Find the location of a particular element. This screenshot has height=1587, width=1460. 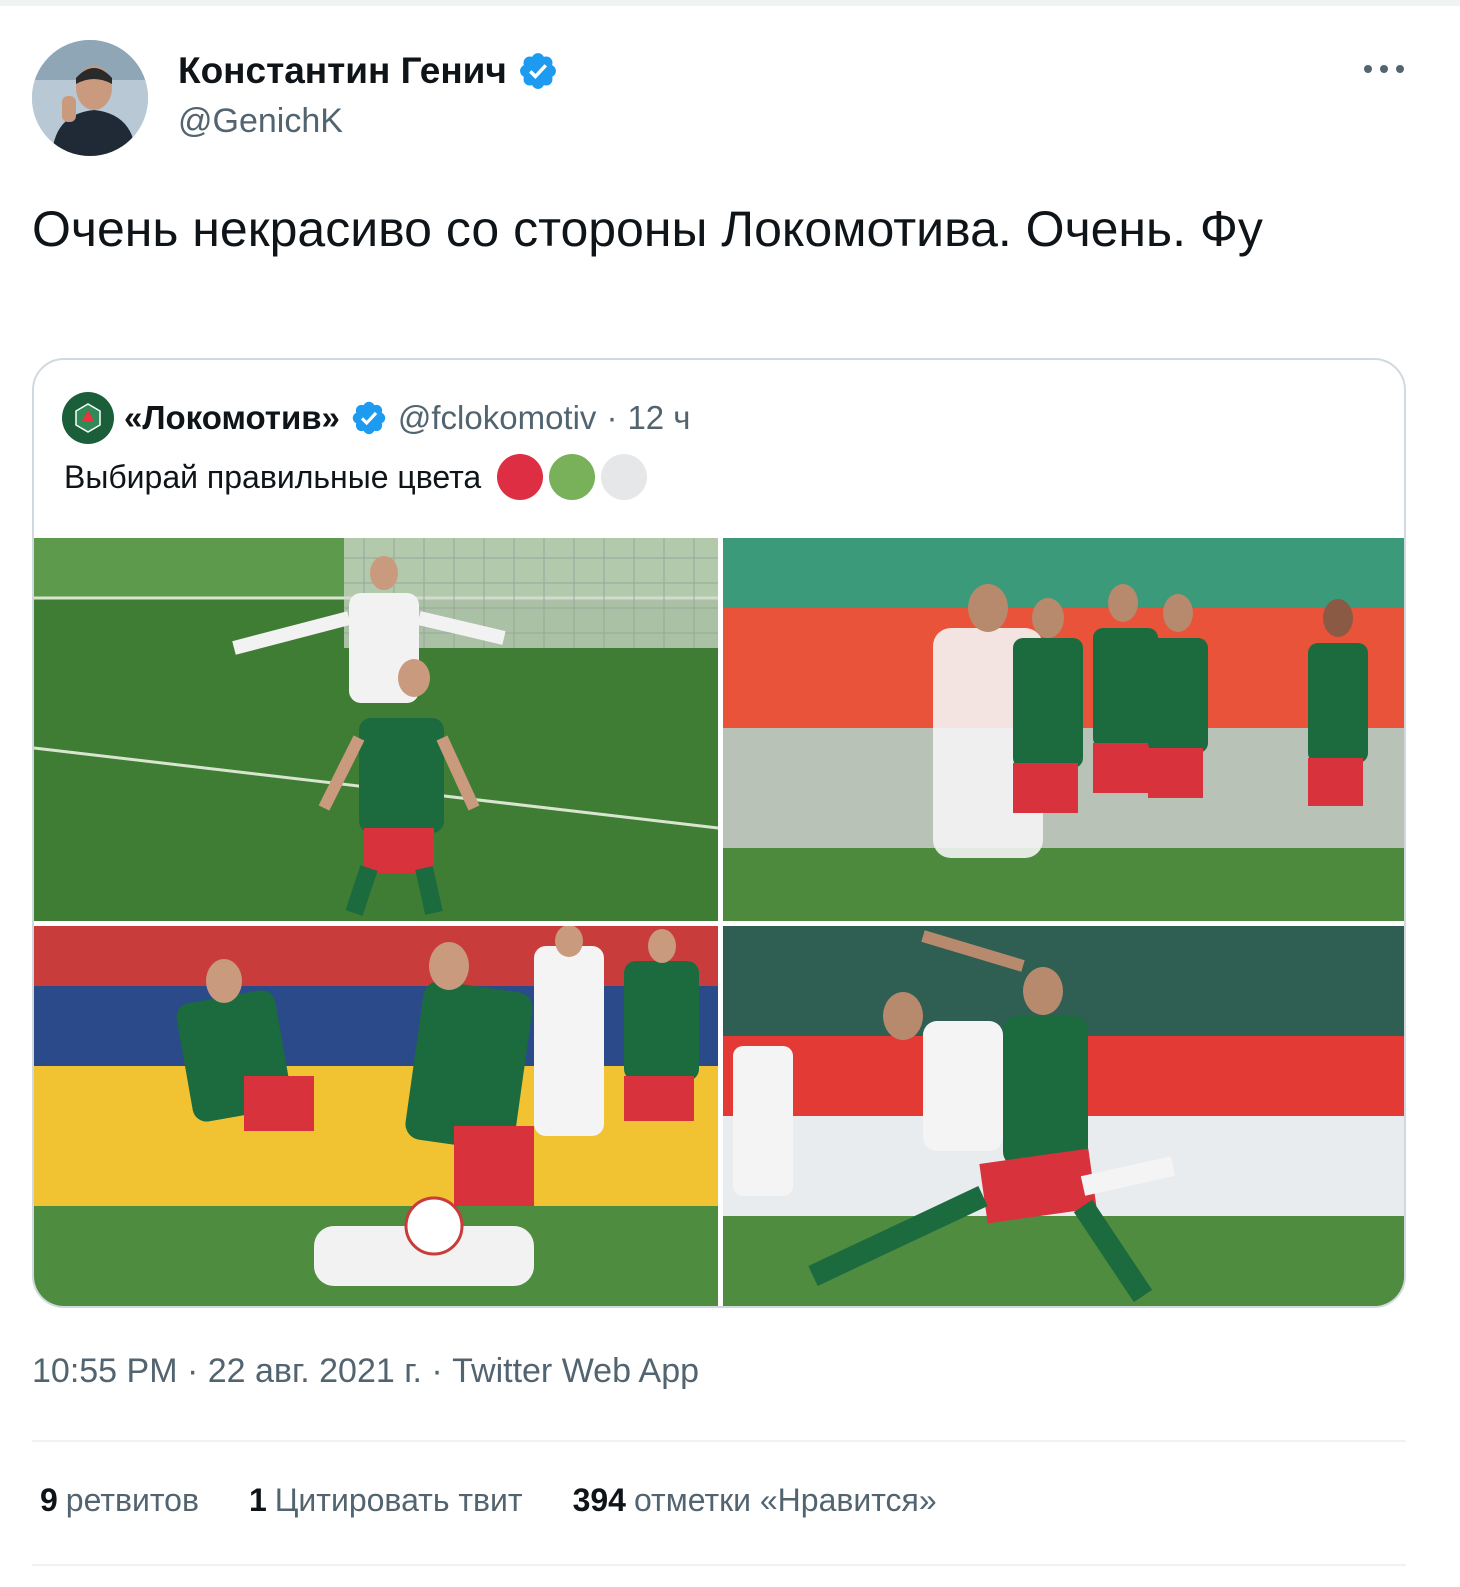

quotes-stat: 1 Цитировать твит is located at coordinates (386, 1500).